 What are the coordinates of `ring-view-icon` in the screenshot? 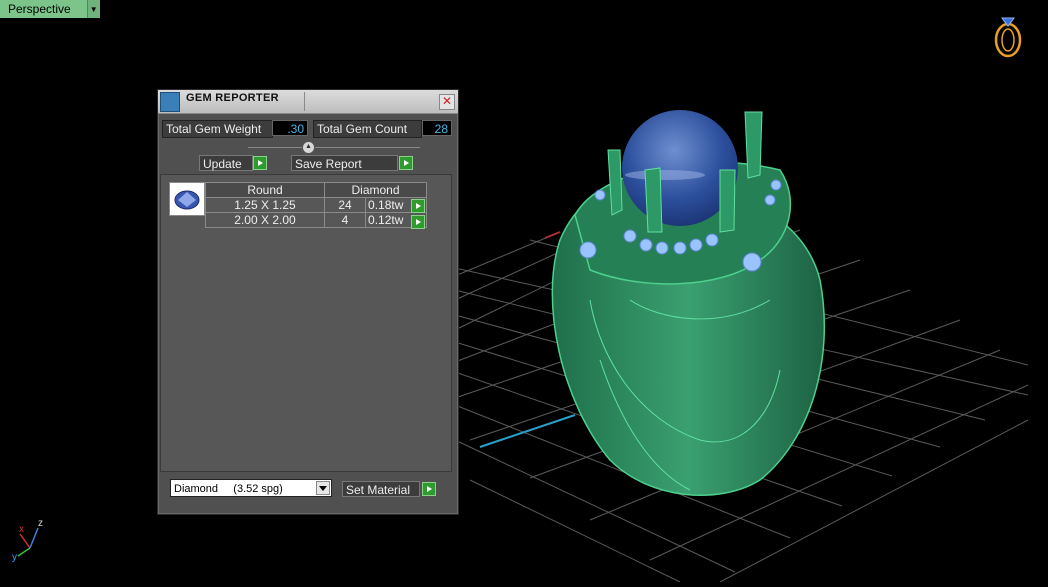 It's located at (1008, 36).